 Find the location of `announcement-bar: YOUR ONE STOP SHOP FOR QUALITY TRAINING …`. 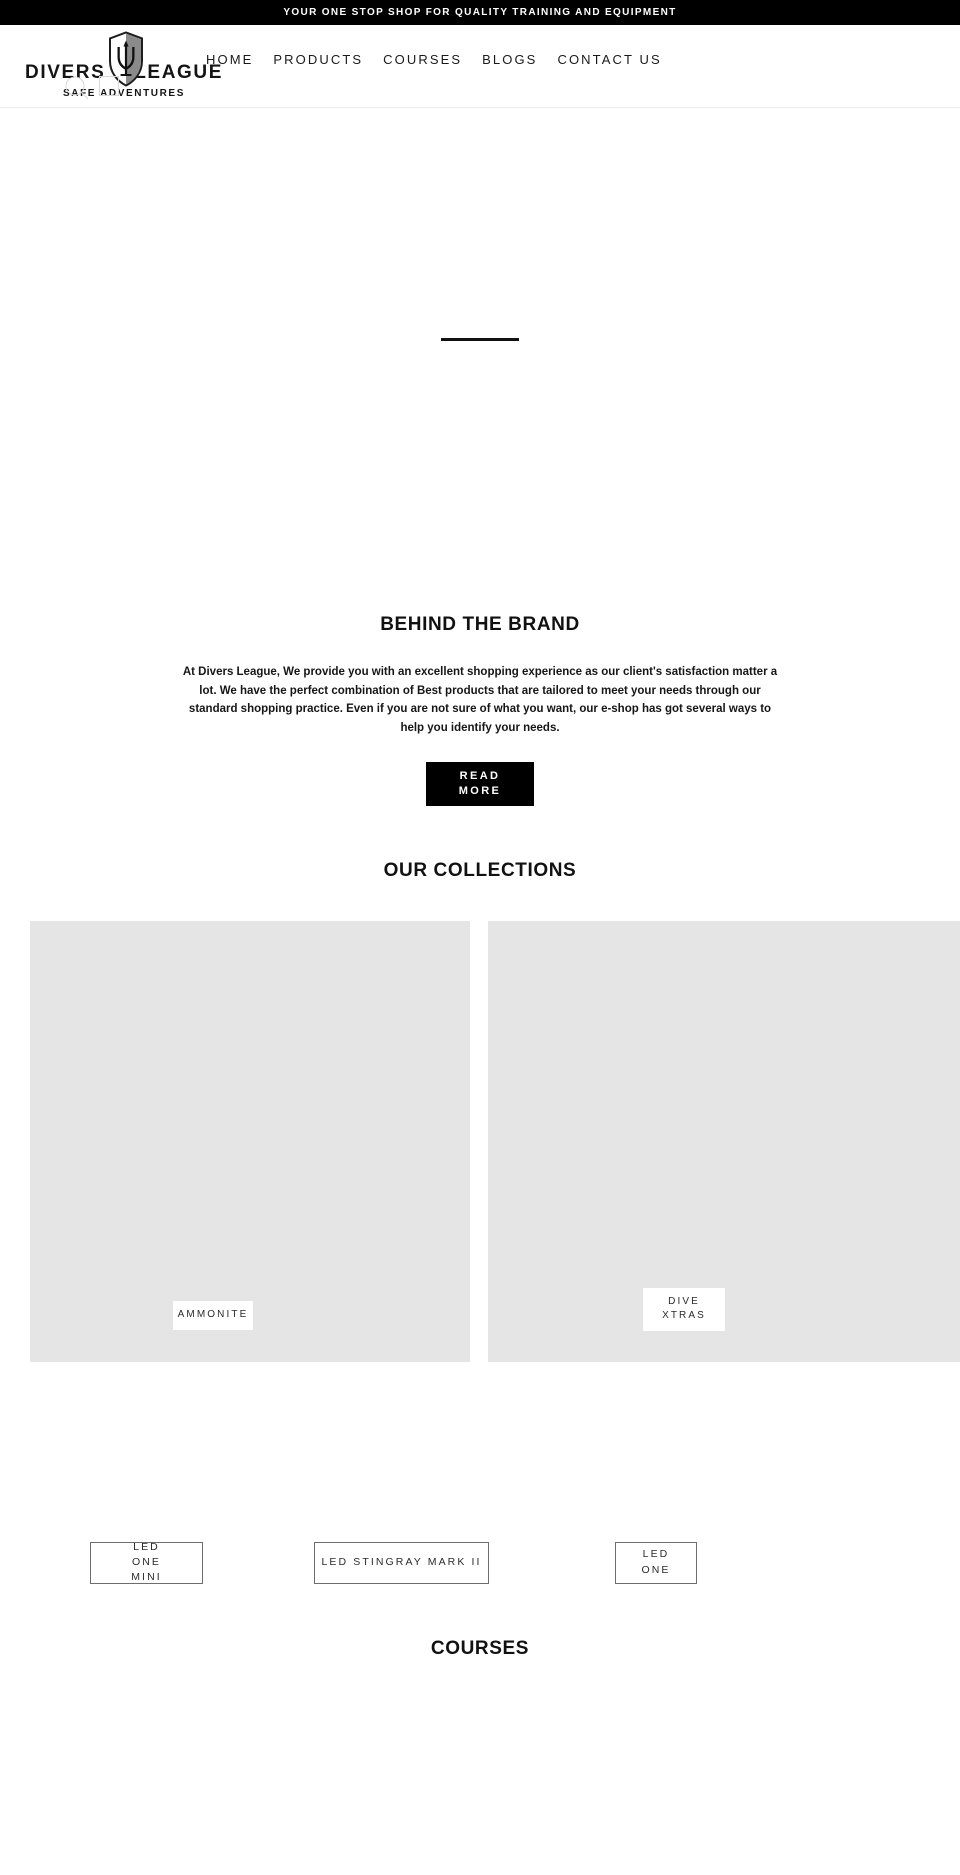

announcement-bar: YOUR ONE STOP SHOP FOR QUALITY TRAINING … is located at coordinates (480, 12).